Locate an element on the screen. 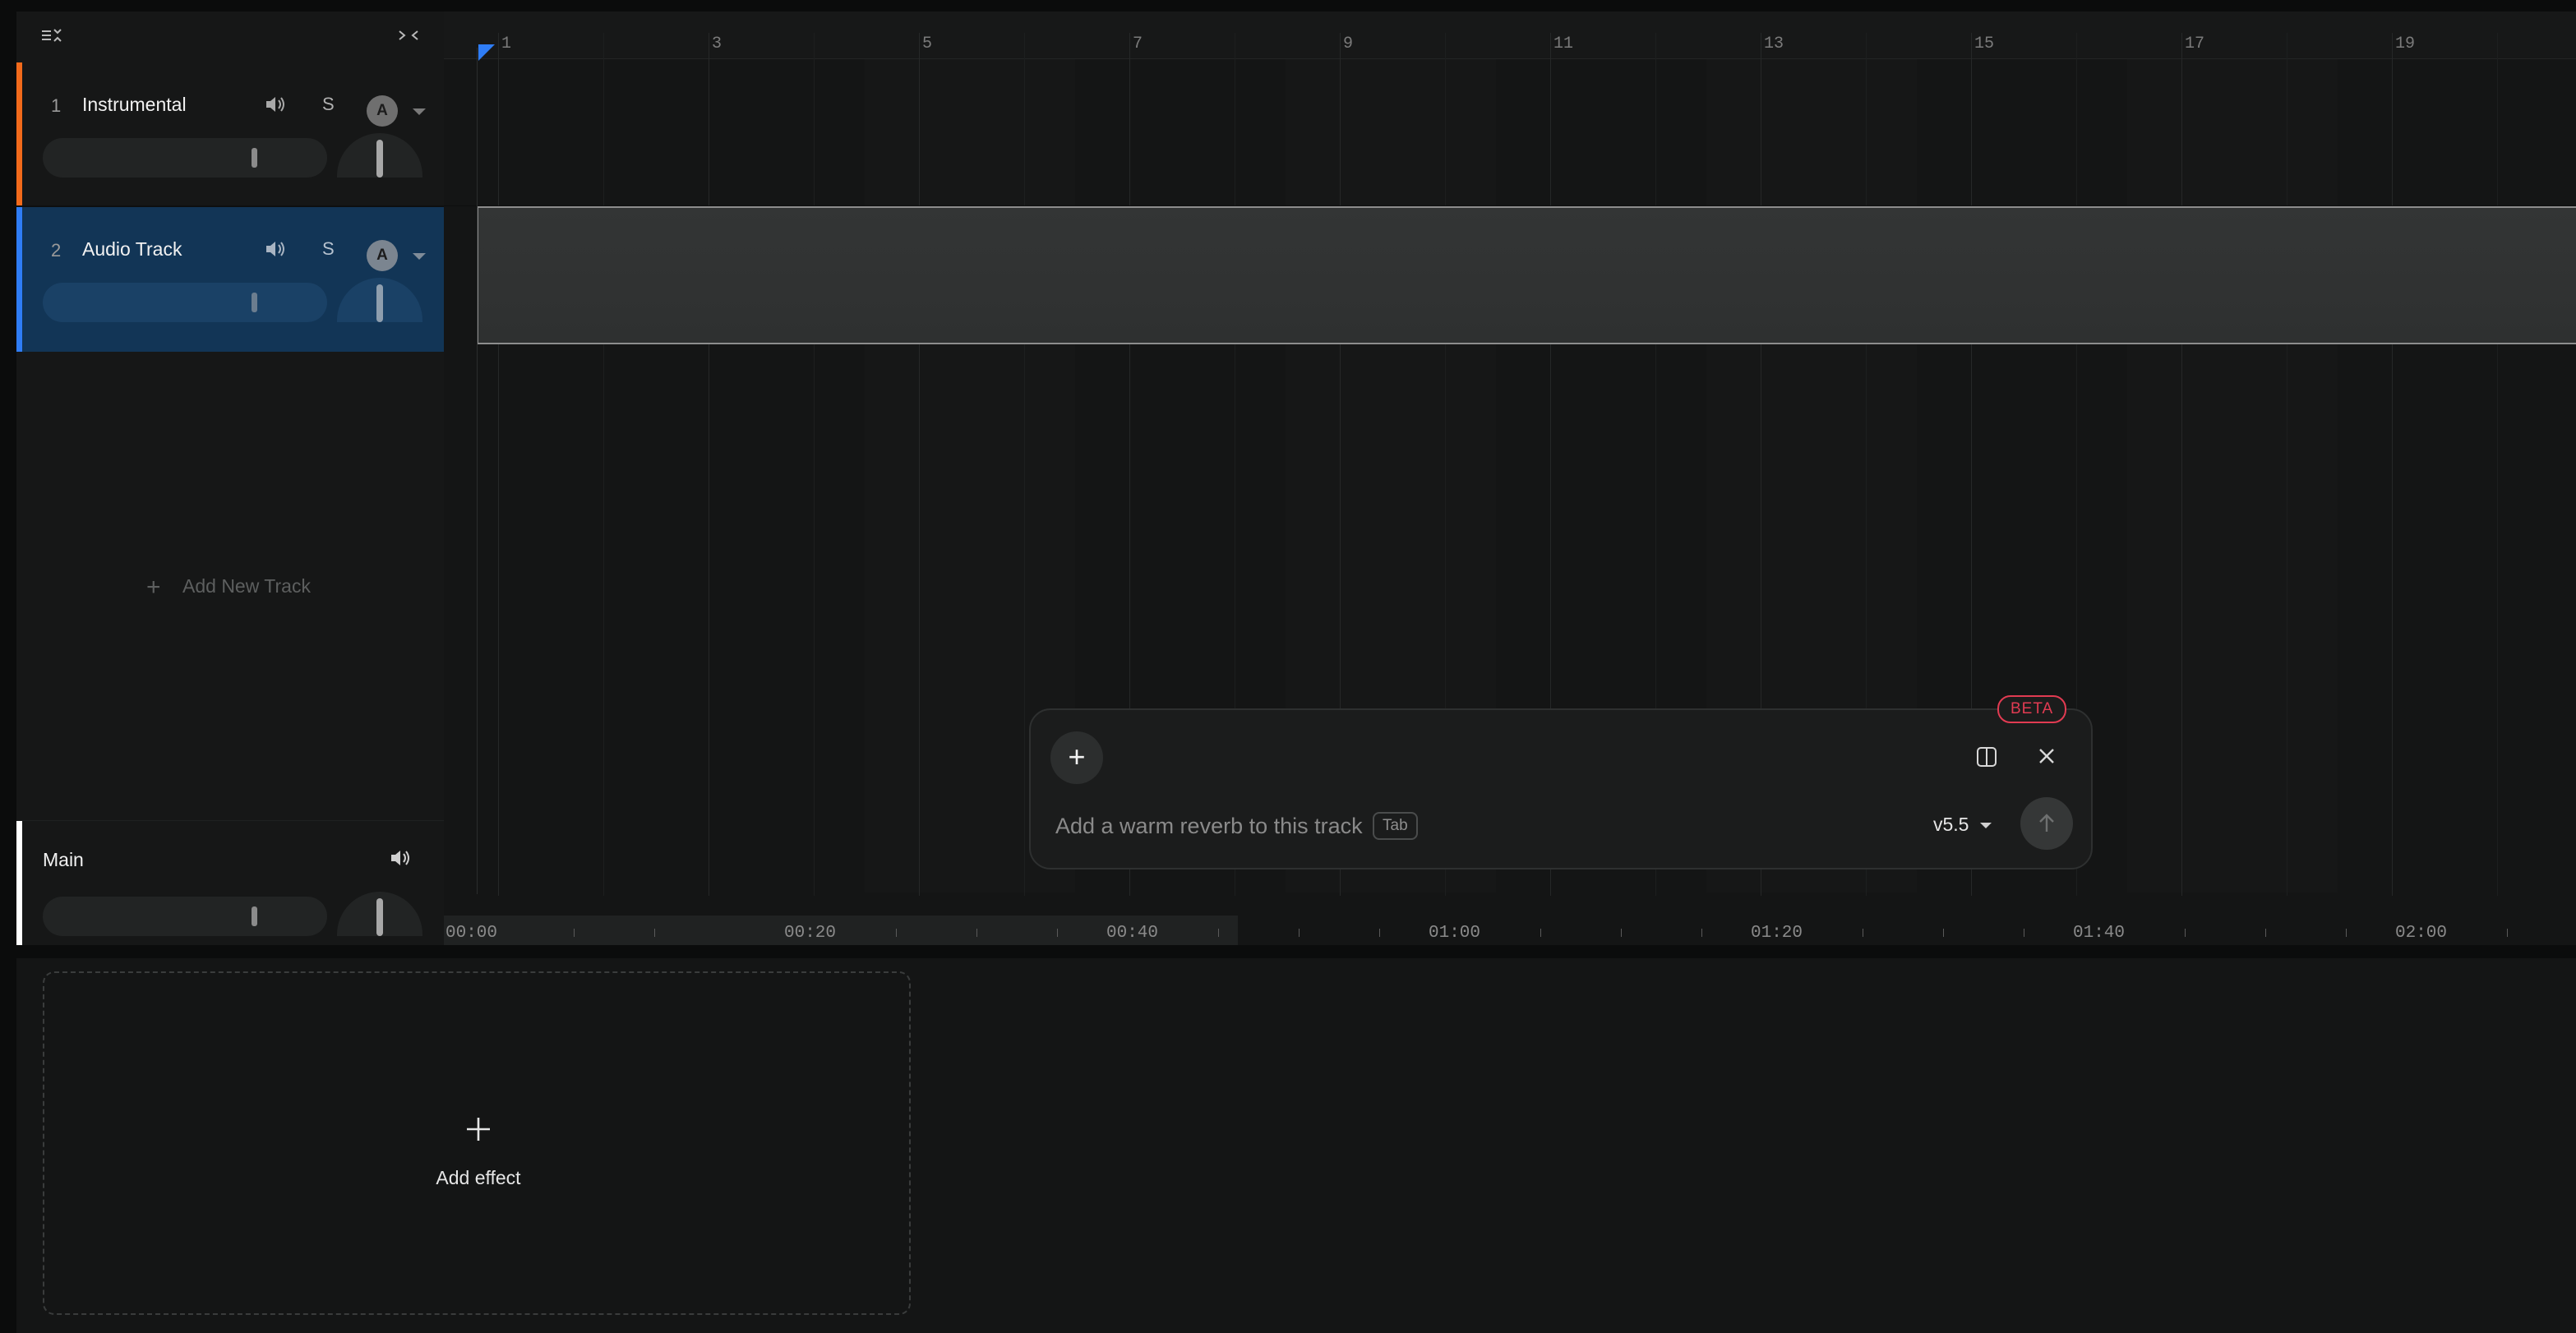 The height and width of the screenshot is (1333, 2576). collapse-list-icon is located at coordinates (51, 35).